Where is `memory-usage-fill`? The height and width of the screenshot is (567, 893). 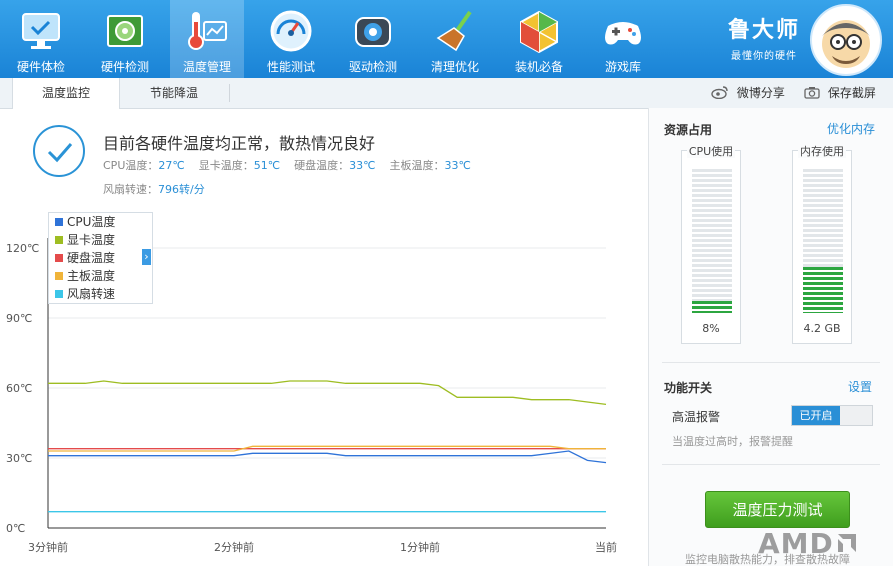 memory-usage-fill is located at coordinates (823, 289).